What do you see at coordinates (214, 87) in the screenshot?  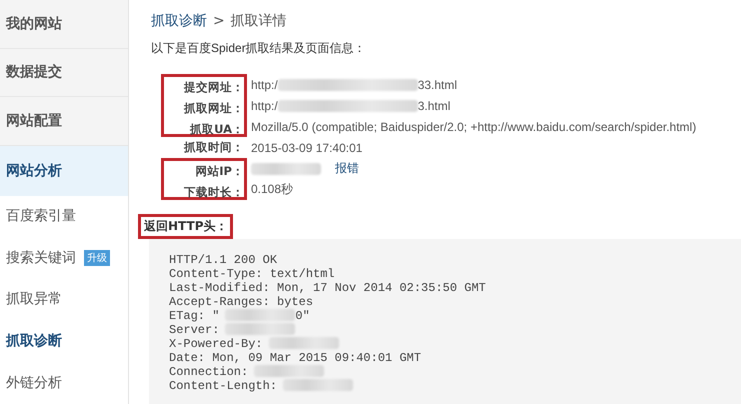 I see `field-label: 提交网址：` at bounding box center [214, 87].